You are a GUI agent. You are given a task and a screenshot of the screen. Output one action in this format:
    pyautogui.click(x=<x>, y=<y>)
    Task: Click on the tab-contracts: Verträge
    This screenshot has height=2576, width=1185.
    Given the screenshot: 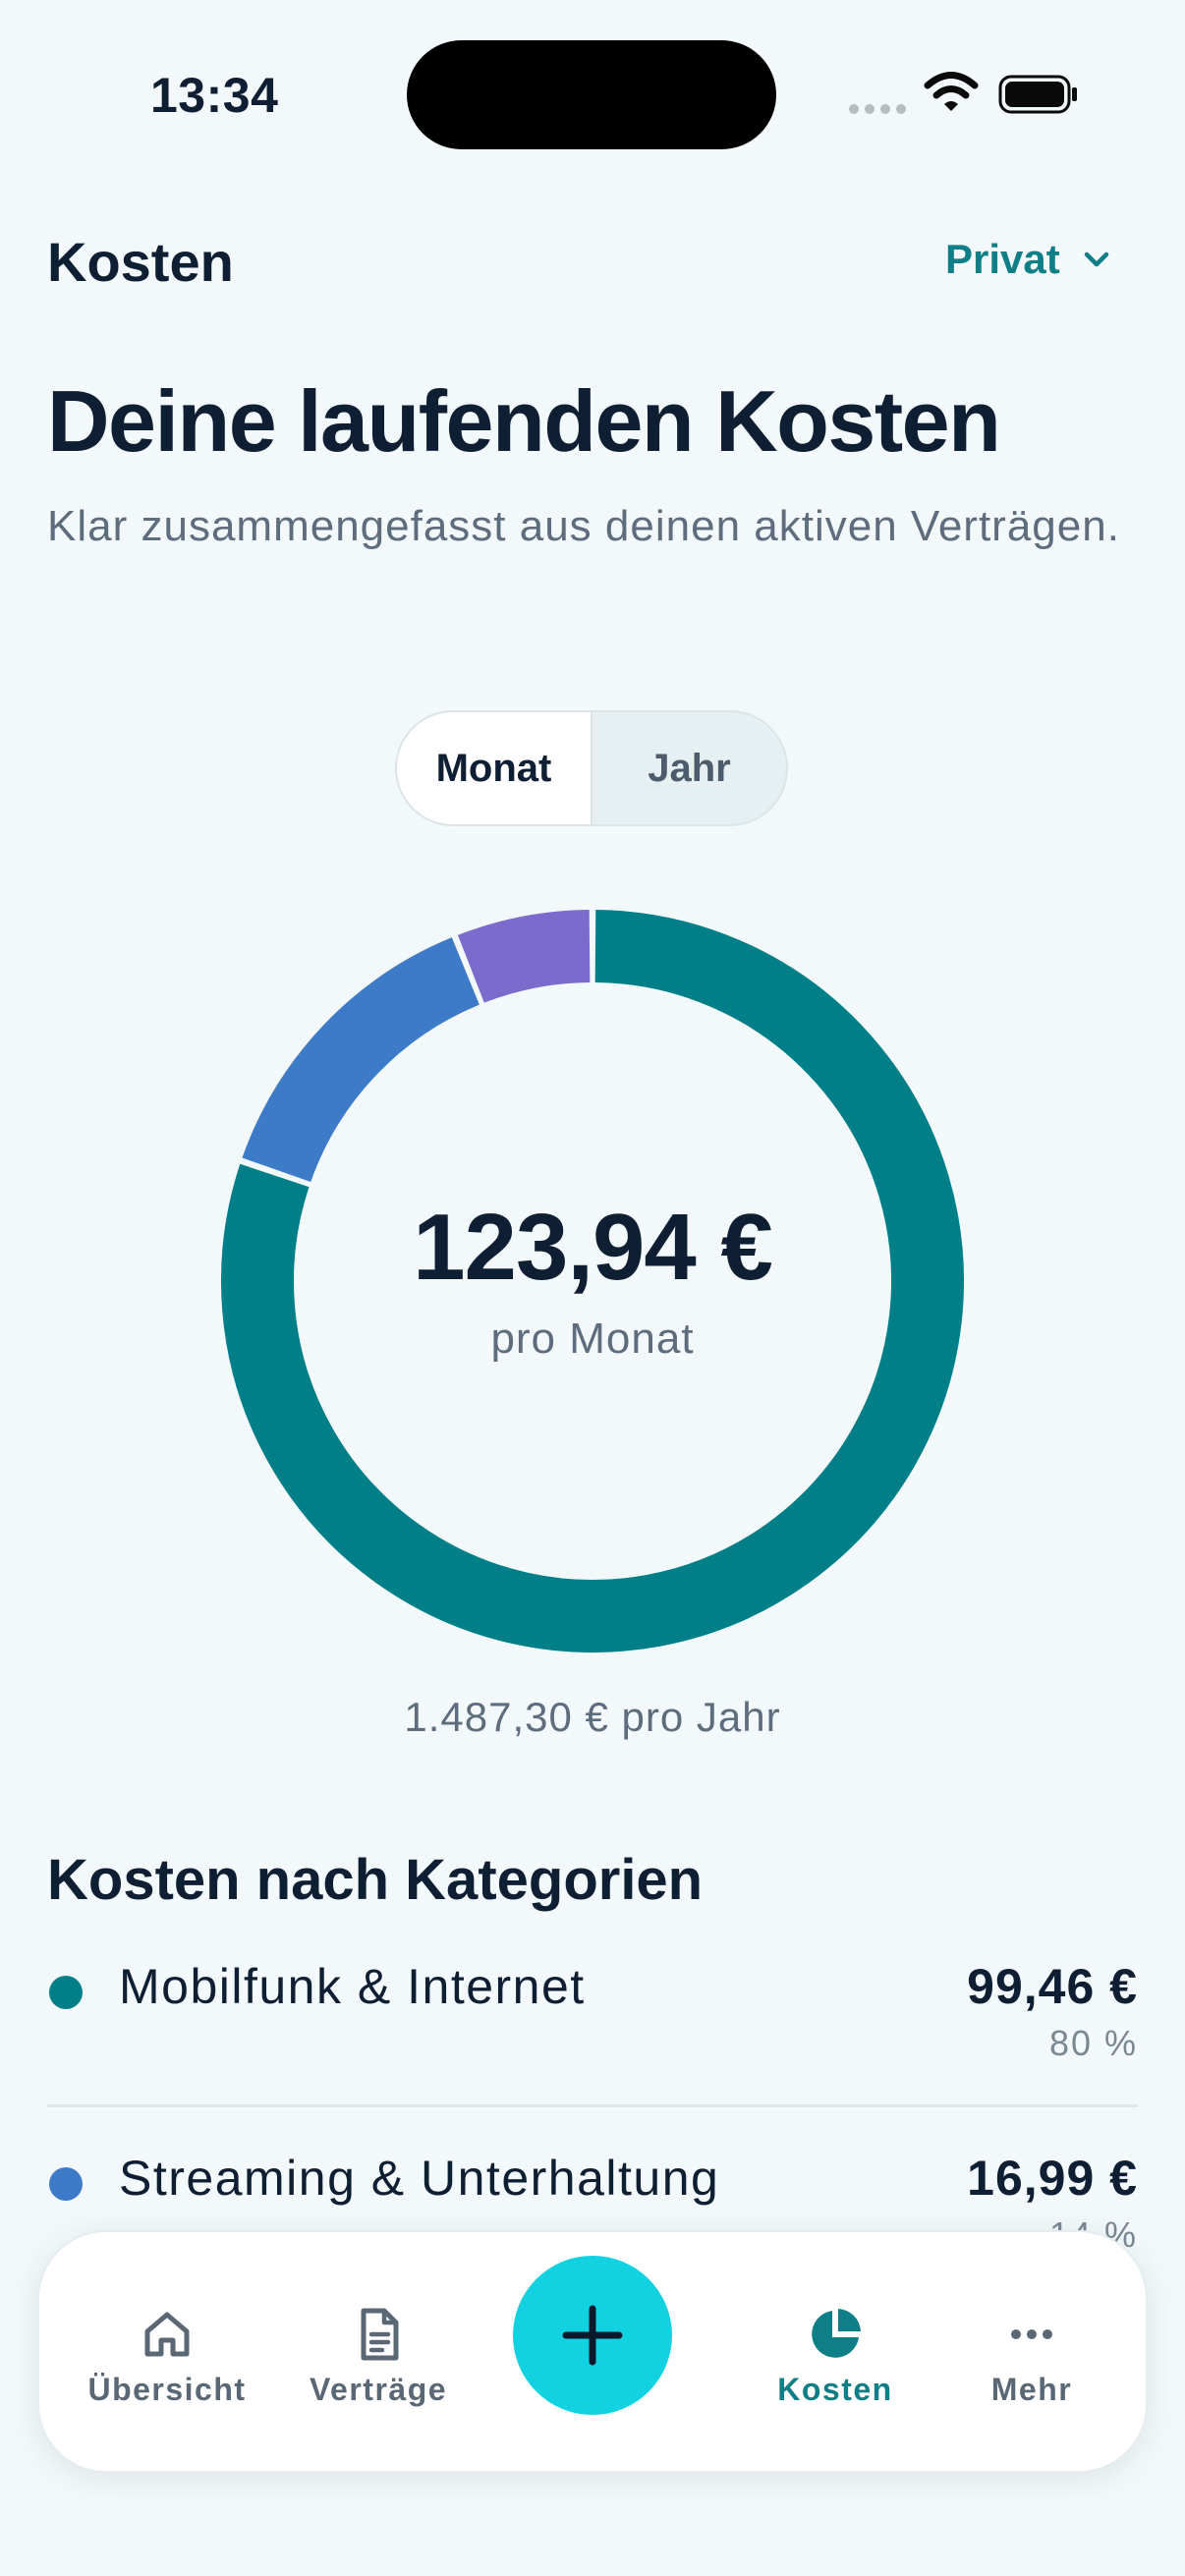 What is the action you would take?
    pyautogui.click(x=379, y=2353)
    